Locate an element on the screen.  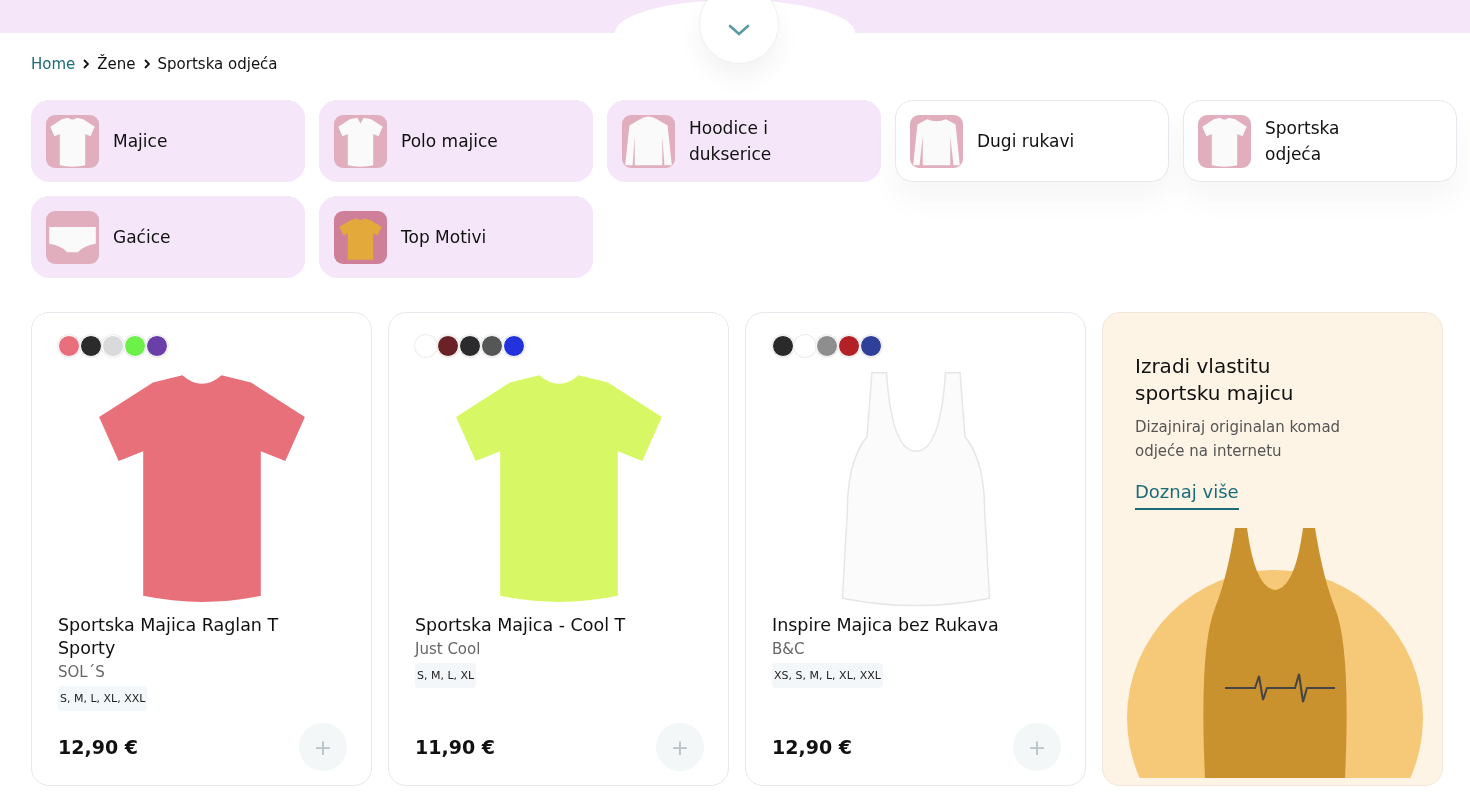
brand-name: B&C is located at coordinates (789, 649).